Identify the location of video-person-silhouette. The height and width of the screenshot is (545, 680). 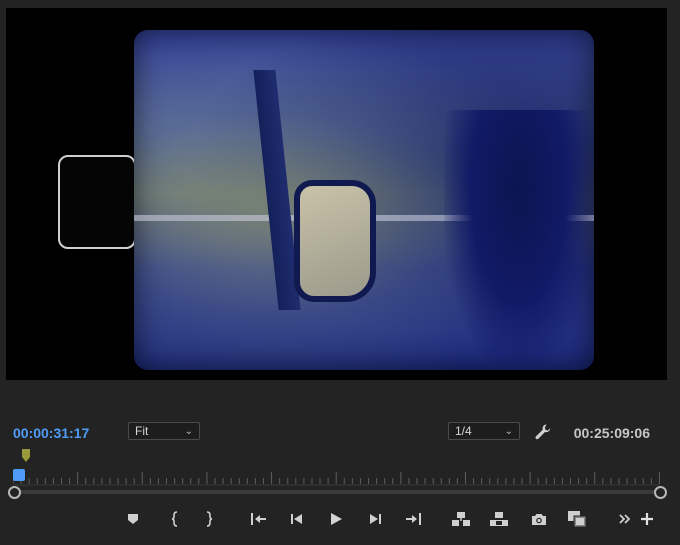
(519, 240).